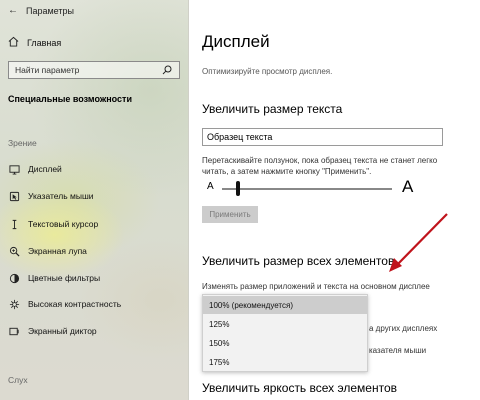 Image resolution: width=480 pixels, height=400 pixels. I want to click on narrator-icon, so click(14, 331).